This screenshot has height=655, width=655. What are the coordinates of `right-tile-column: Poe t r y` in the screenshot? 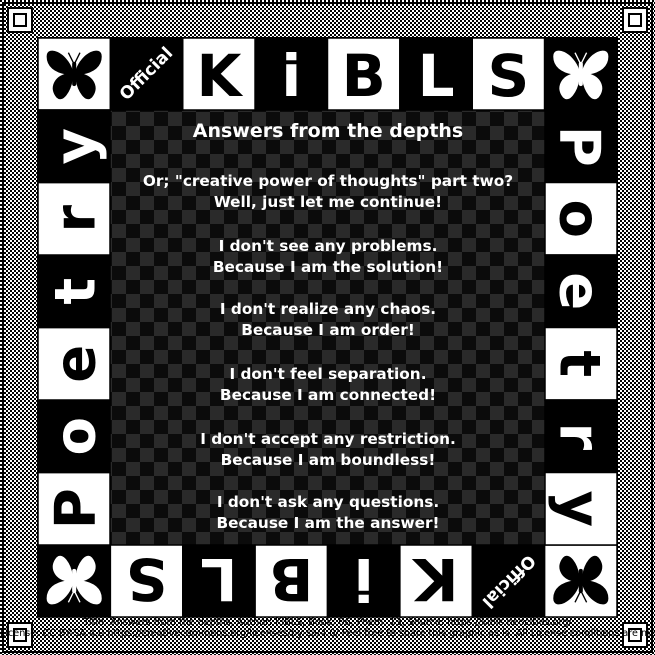 It's located at (581, 327).